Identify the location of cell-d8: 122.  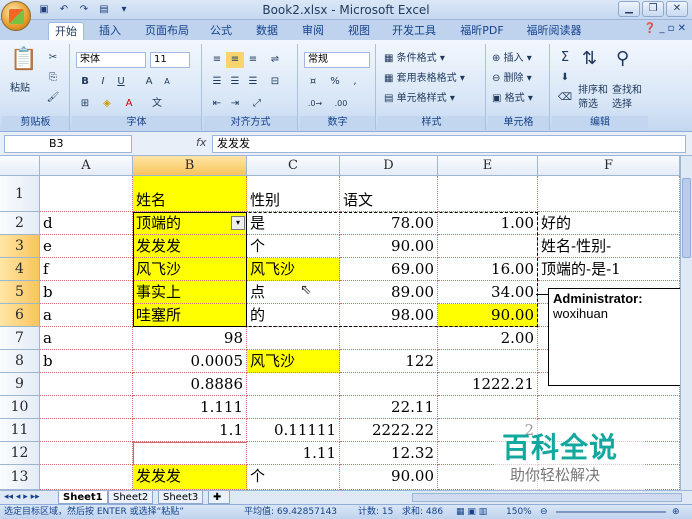
(389, 361).